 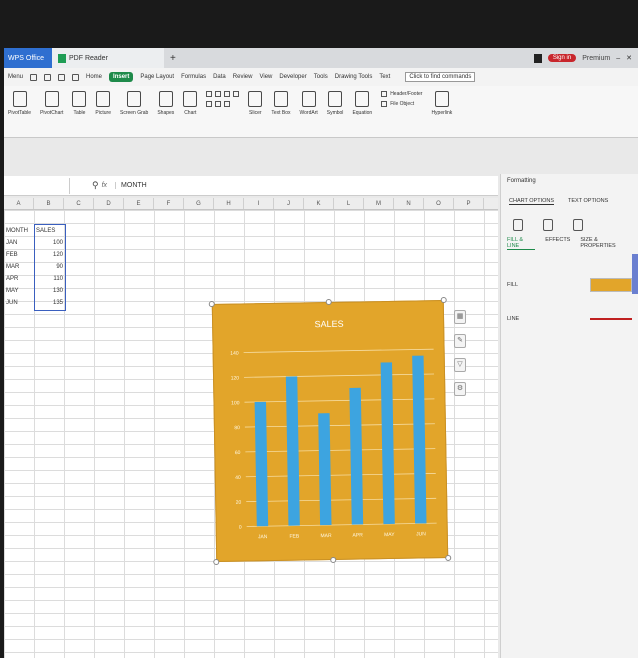 What do you see at coordinates (384, 77) in the screenshot?
I see `tab-text: Text` at bounding box center [384, 77].